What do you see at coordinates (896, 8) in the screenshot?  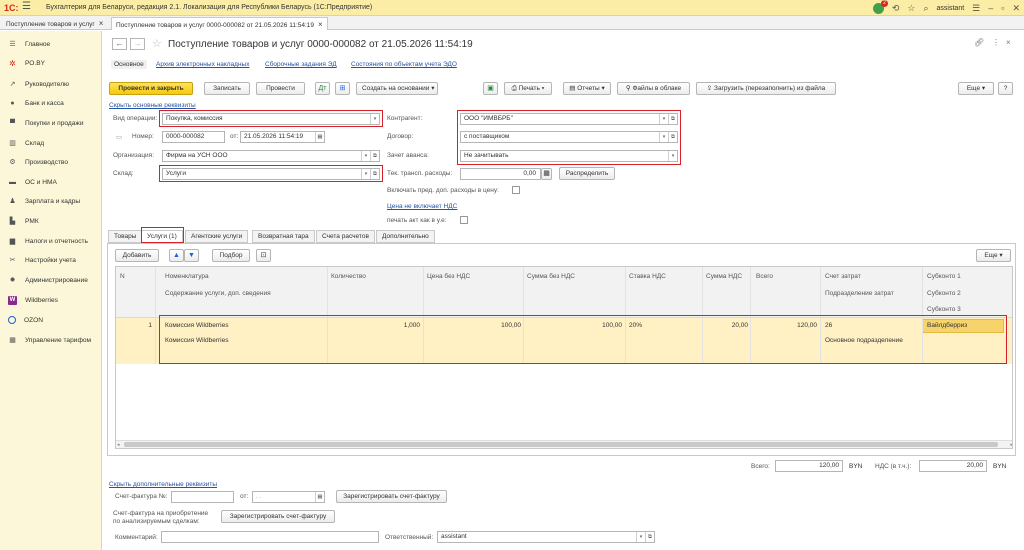 I see `history-icon: ⟲` at bounding box center [896, 8].